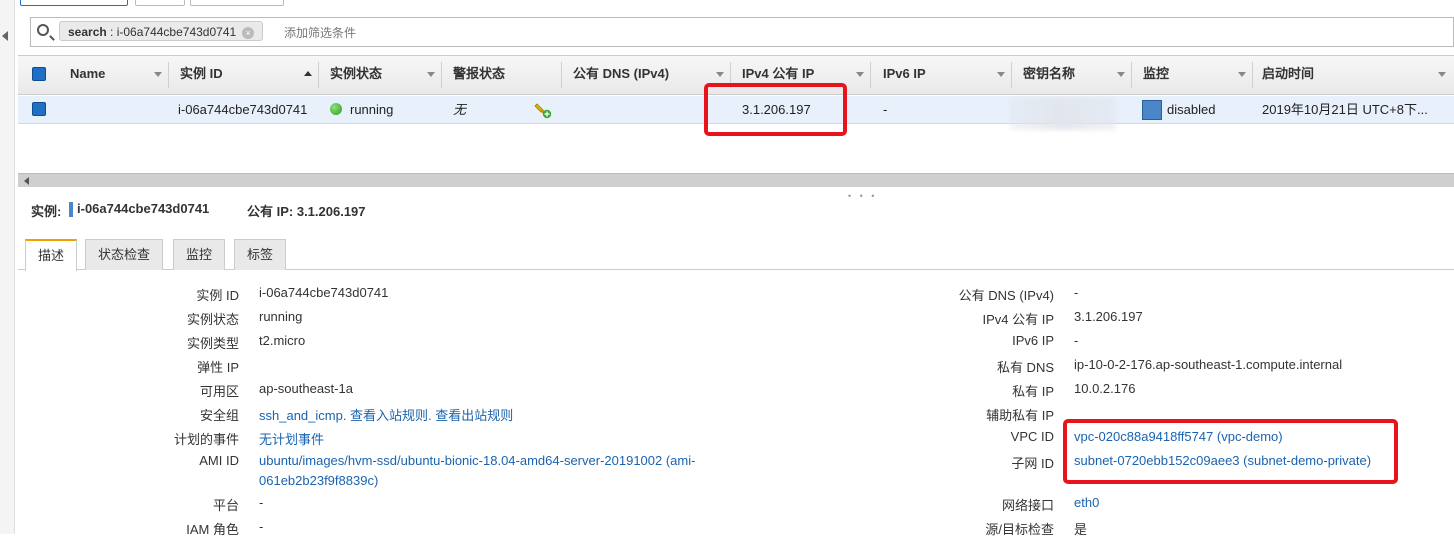 The width and height of the screenshot is (1454, 538). What do you see at coordinates (543, 111) in the screenshot?
I see `add-alarm-icon` at bounding box center [543, 111].